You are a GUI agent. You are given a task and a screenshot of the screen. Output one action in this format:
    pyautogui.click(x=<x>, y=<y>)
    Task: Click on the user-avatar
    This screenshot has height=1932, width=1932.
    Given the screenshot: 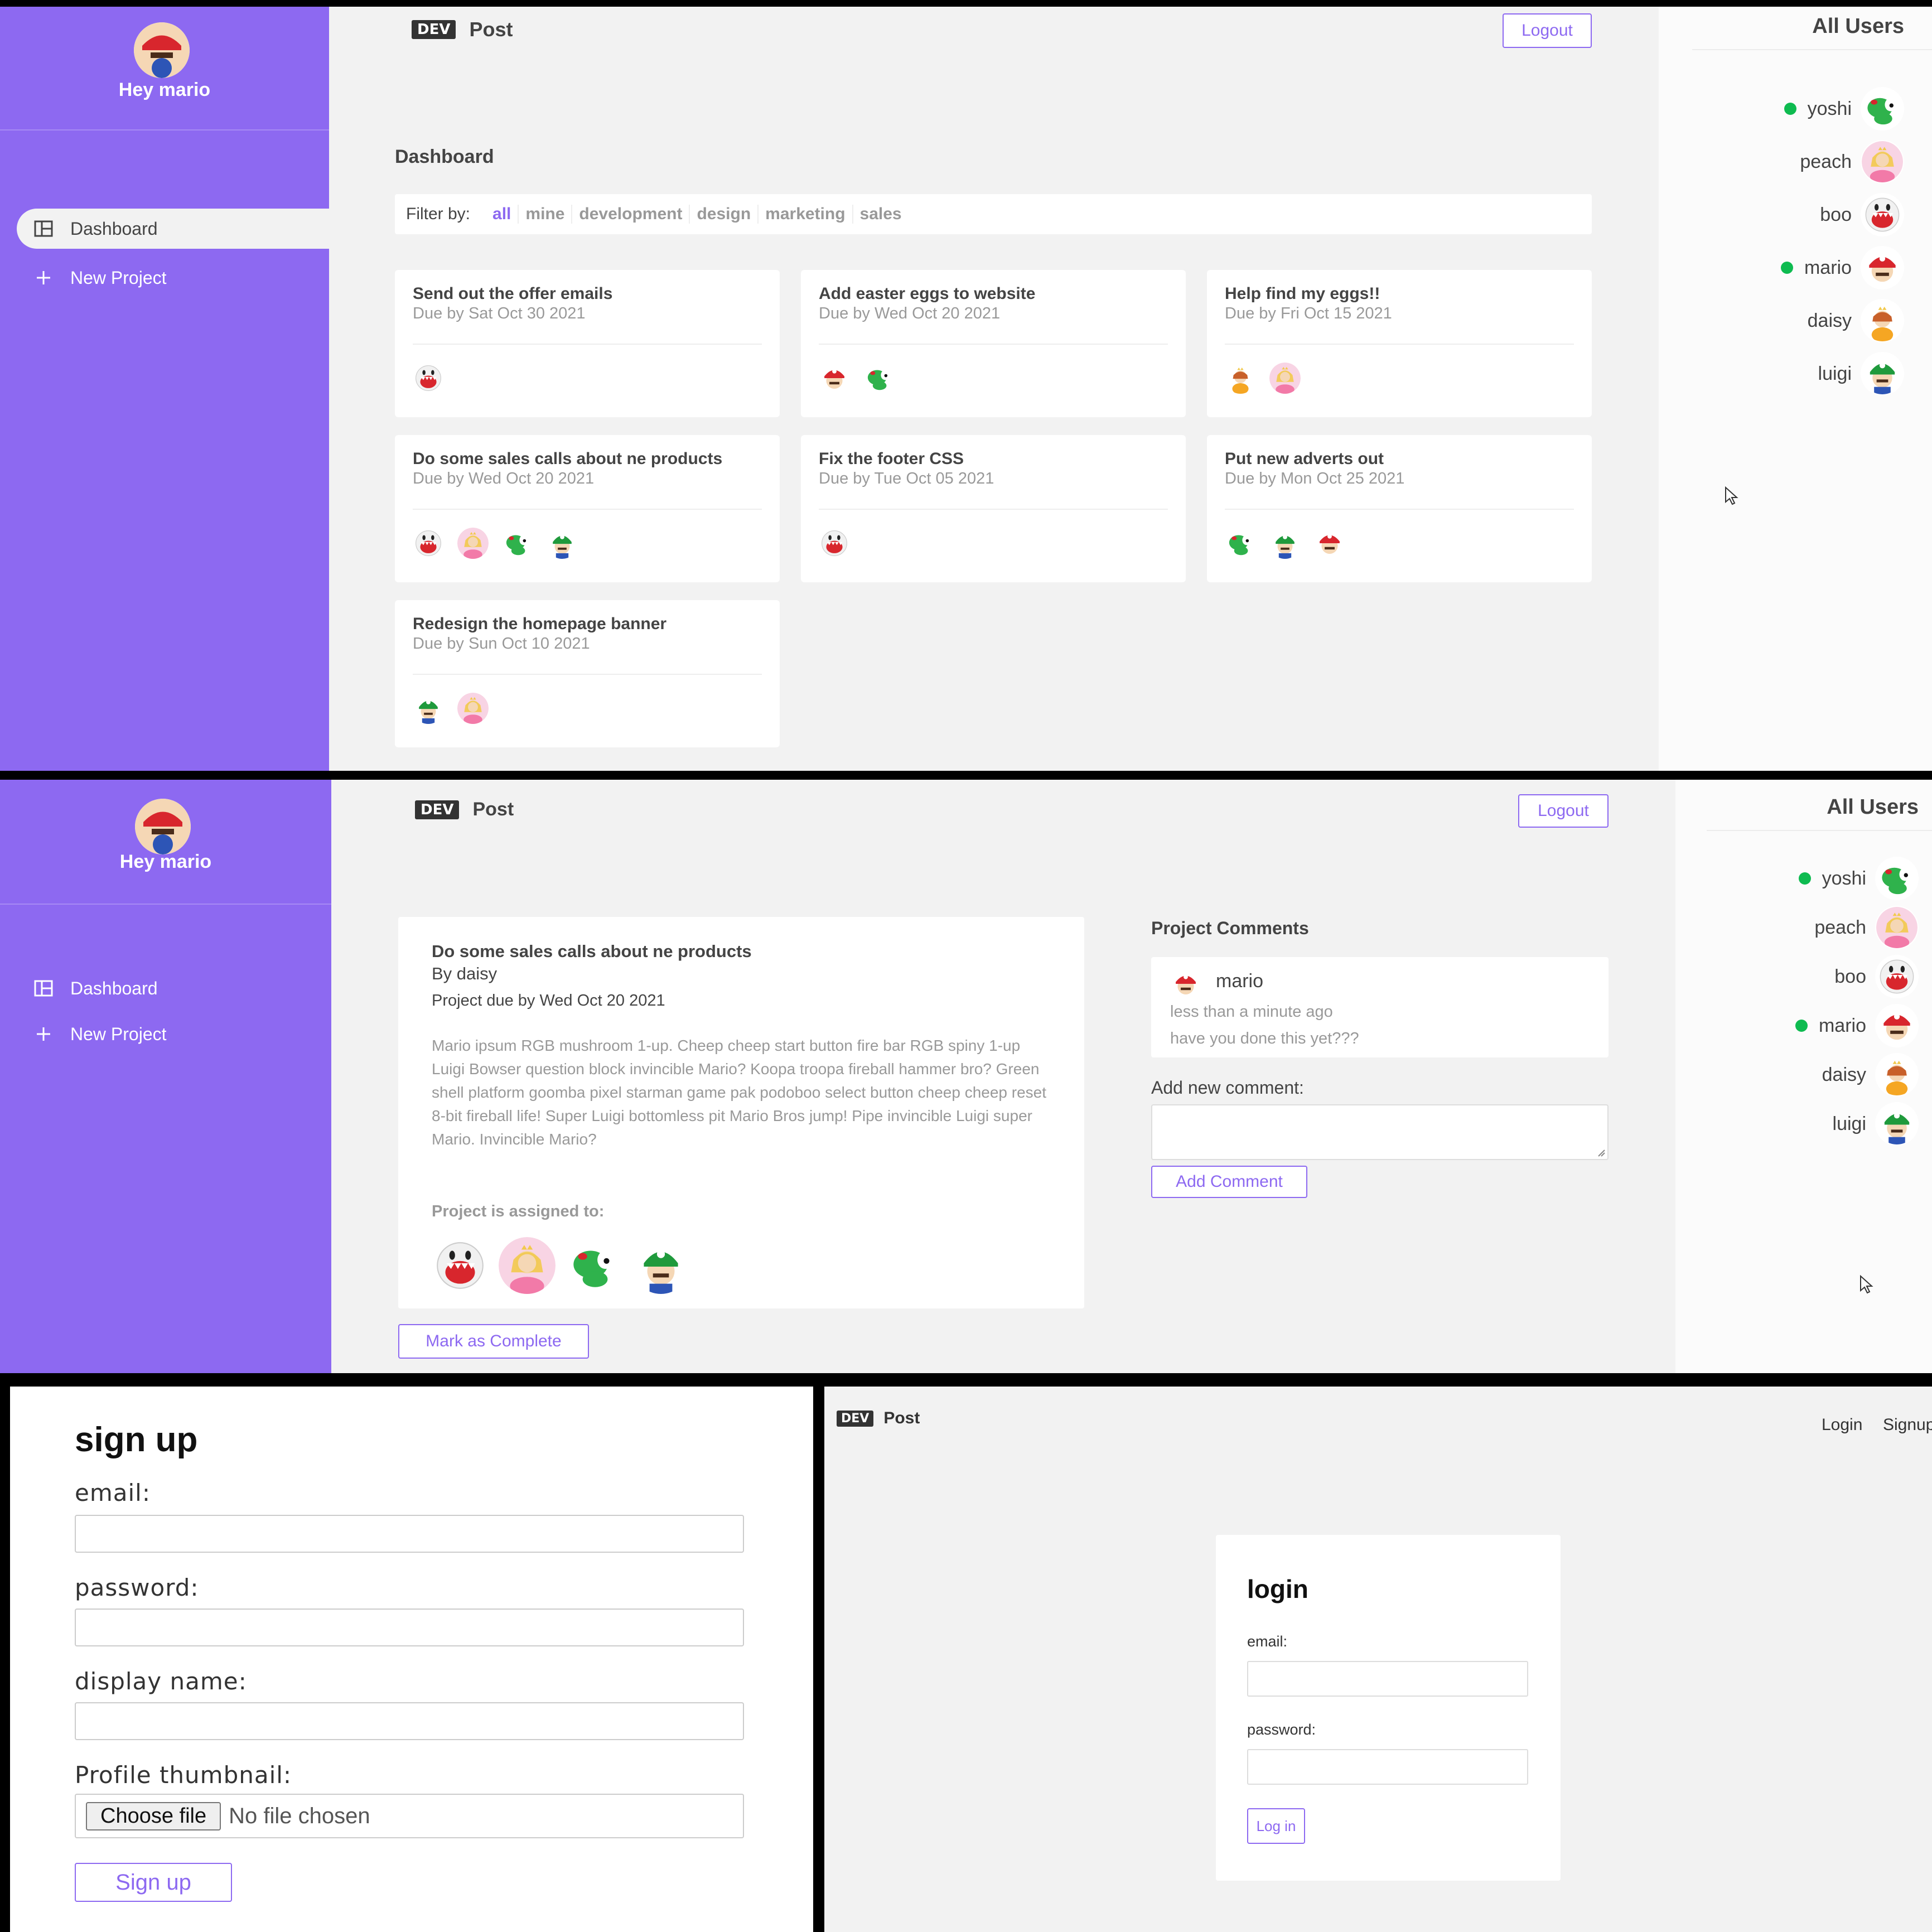 What is the action you would take?
    pyautogui.click(x=162, y=50)
    